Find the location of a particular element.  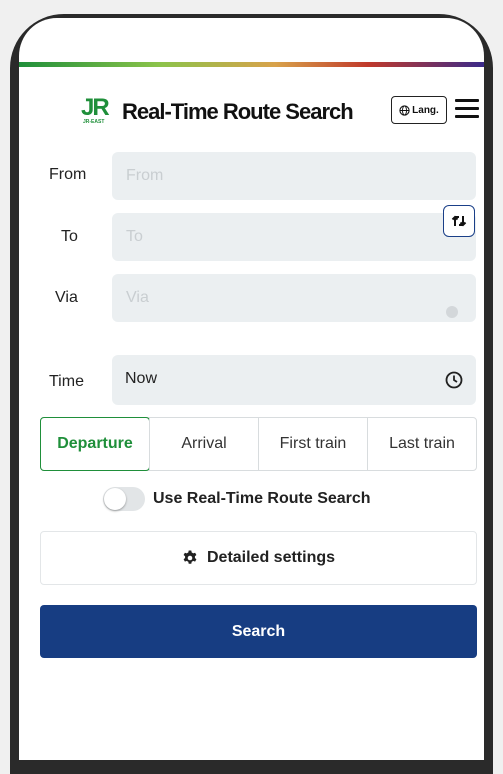

via-input is located at coordinates (294, 298).